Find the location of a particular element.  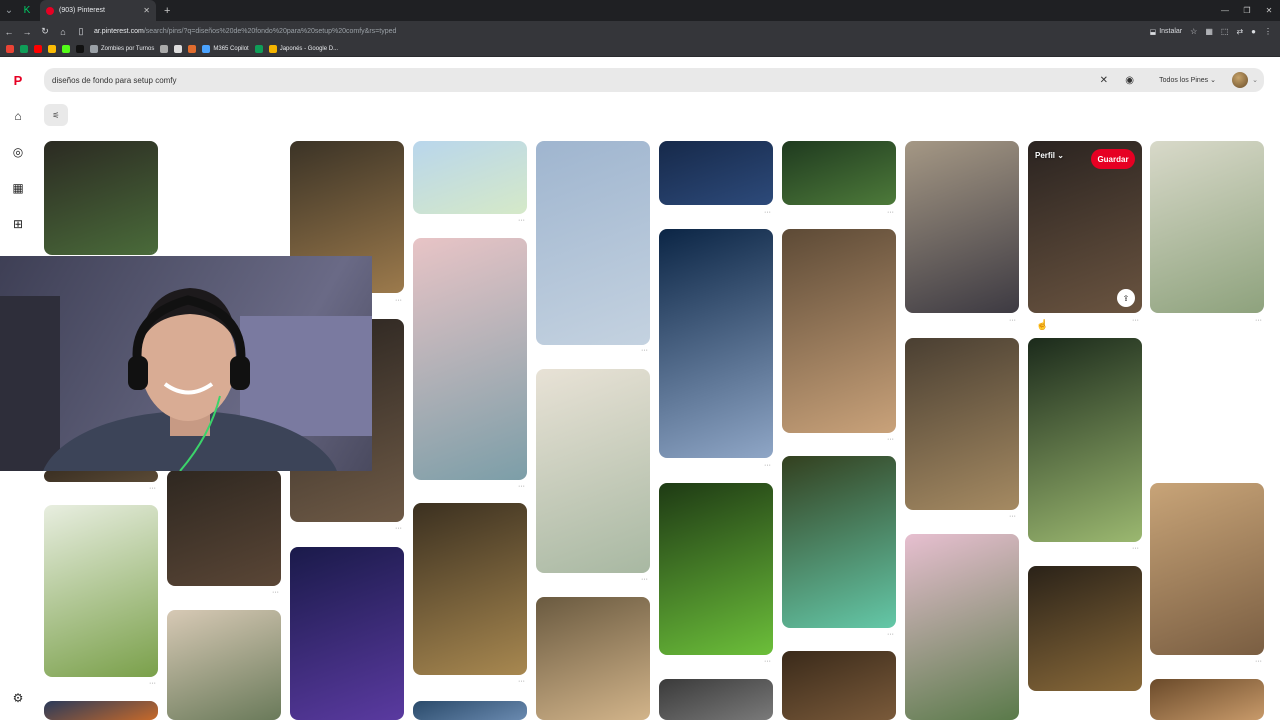

bookmark-zombies: Zombies por Turnos is located at coordinates (122, 49).